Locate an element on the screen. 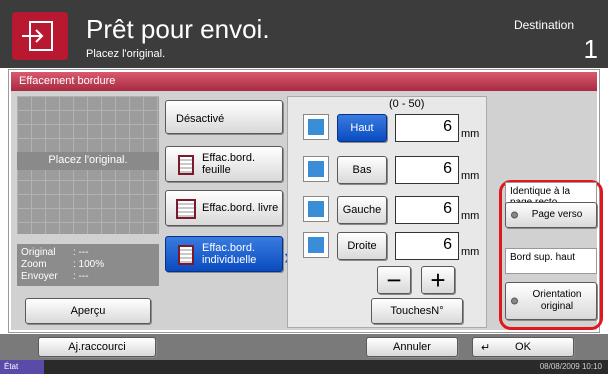 The image size is (608, 374). increase-button: + is located at coordinates (438, 280).